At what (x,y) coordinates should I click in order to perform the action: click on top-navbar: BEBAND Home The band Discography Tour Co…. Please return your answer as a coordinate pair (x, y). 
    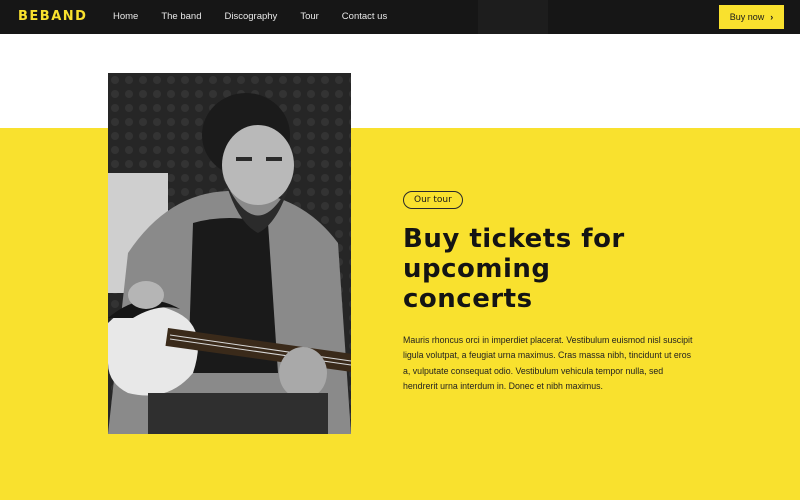
    Looking at the image, I should click on (400, 17).